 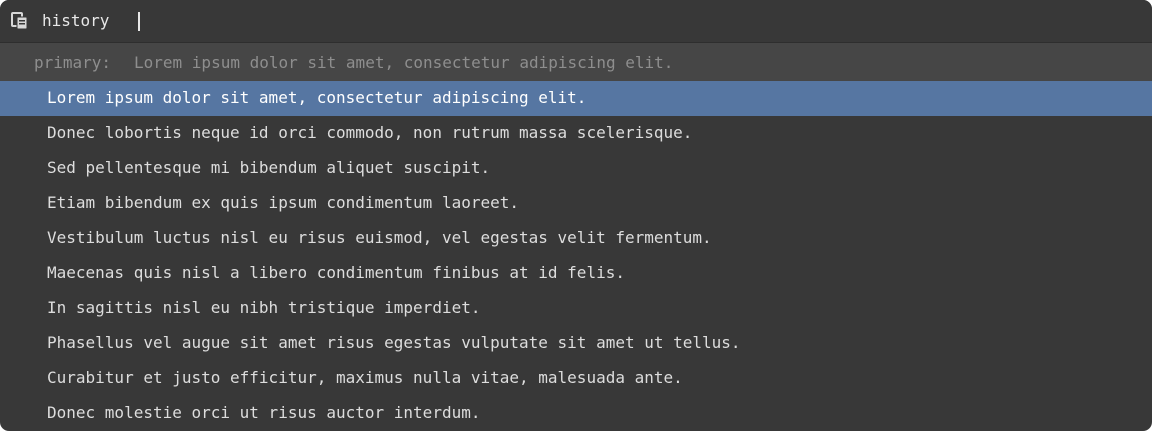 I want to click on clipboard-icon, so click(x=19, y=21).